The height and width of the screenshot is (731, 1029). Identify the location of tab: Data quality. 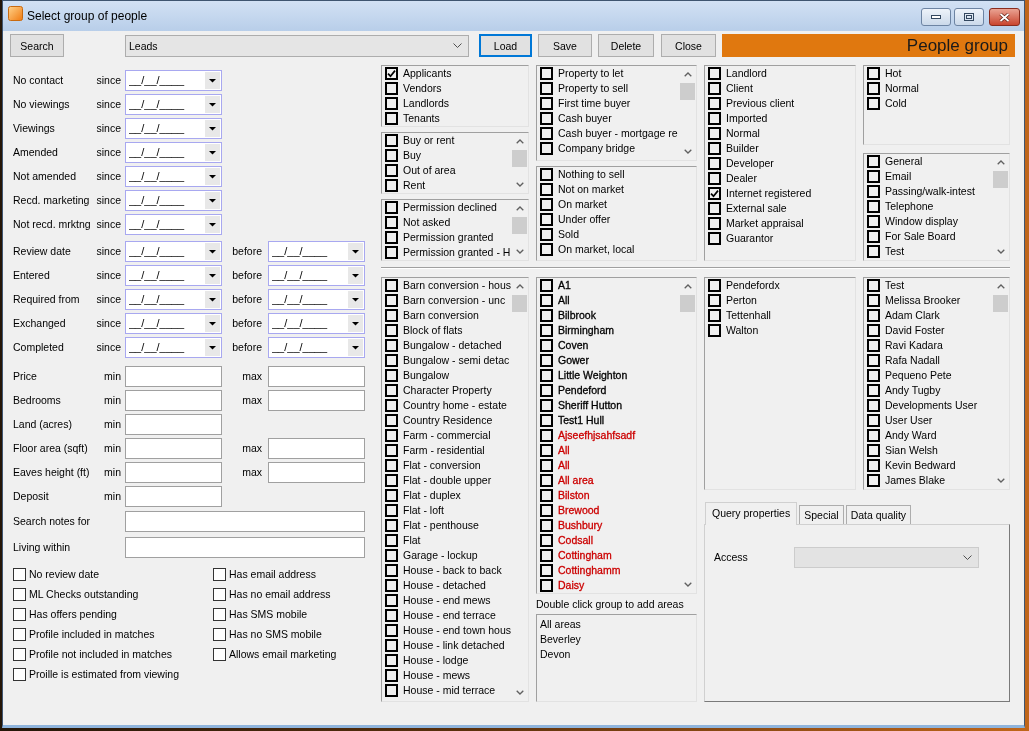
(878, 514).